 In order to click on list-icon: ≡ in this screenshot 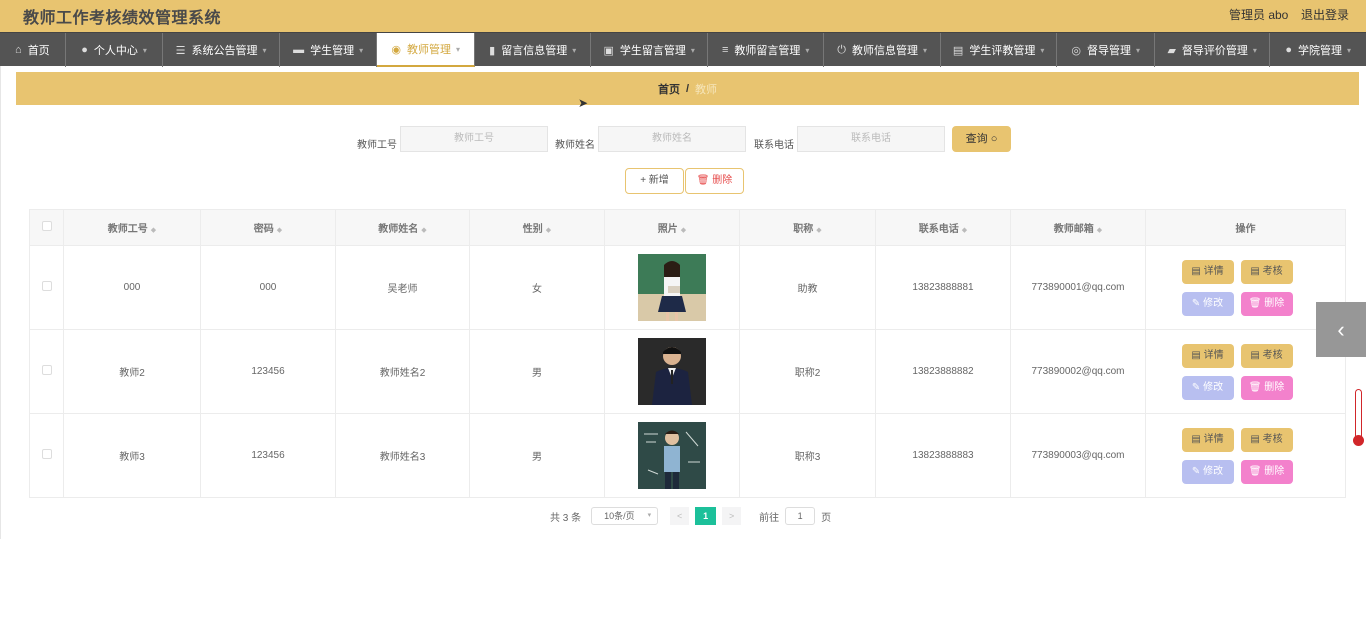, I will do `click(725, 50)`.